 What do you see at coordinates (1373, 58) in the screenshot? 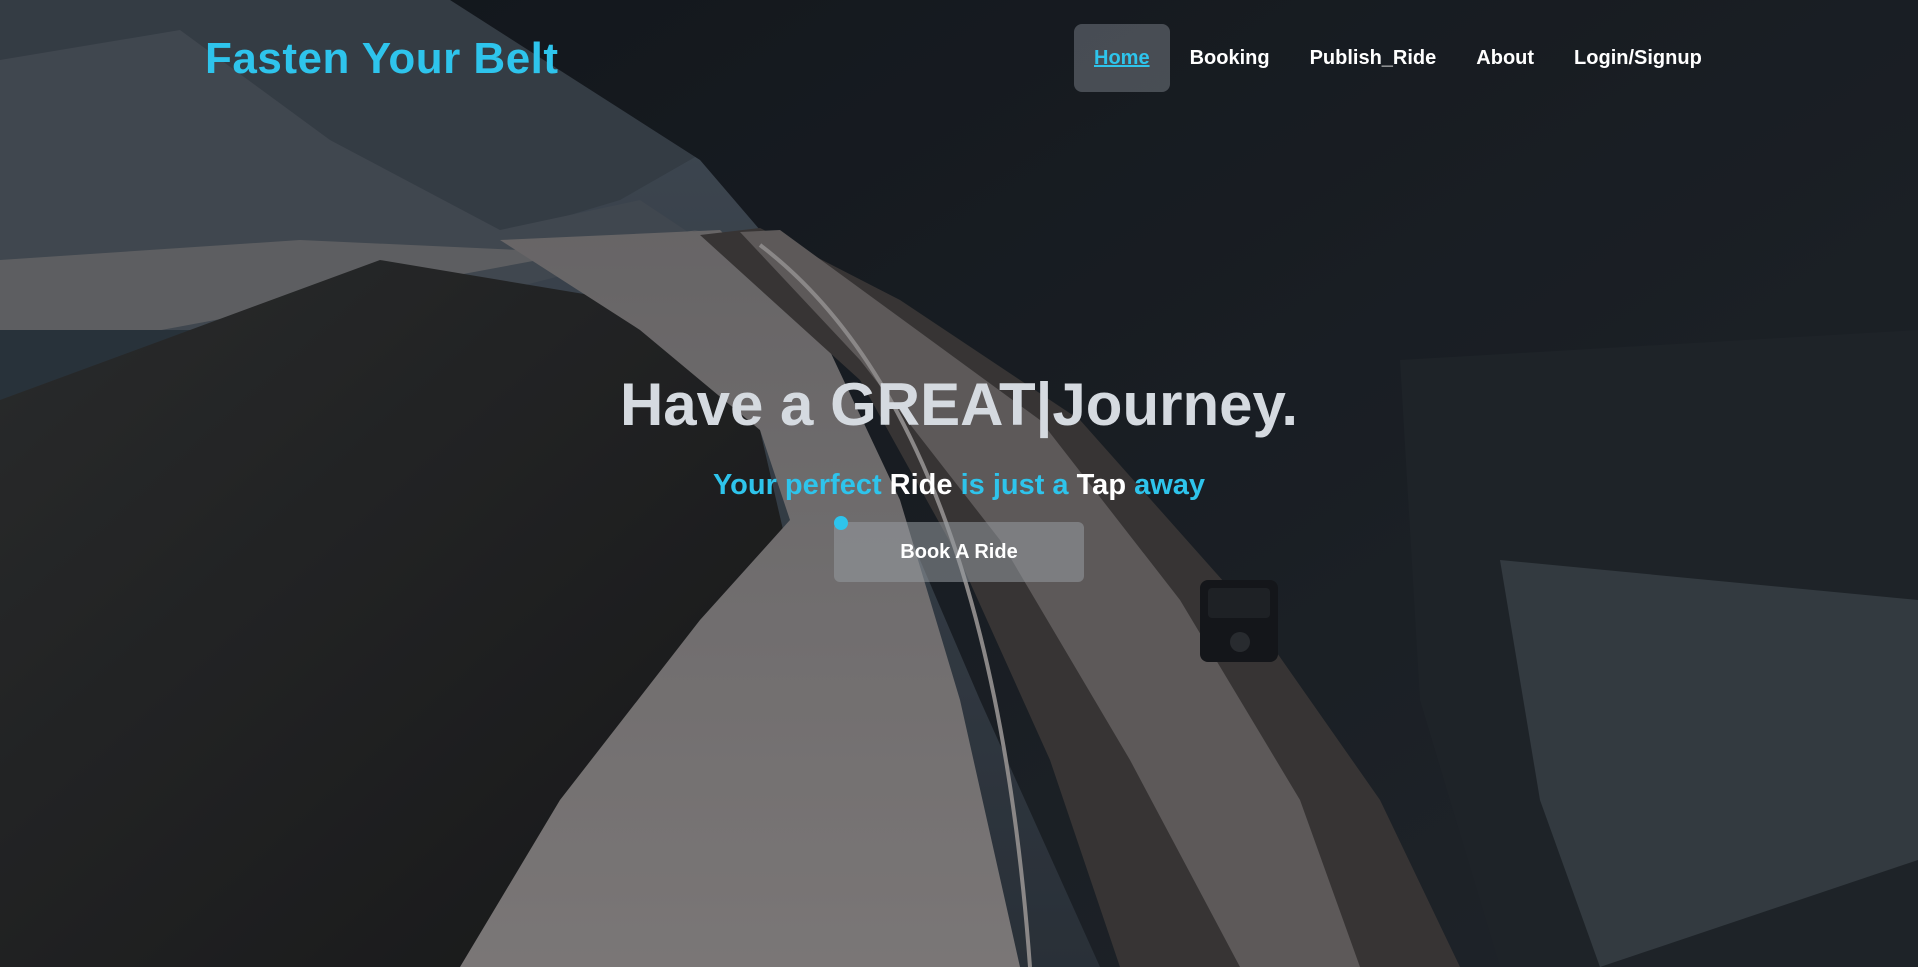
I see `nav-publish-ride-link: Publish_Ride` at bounding box center [1373, 58].